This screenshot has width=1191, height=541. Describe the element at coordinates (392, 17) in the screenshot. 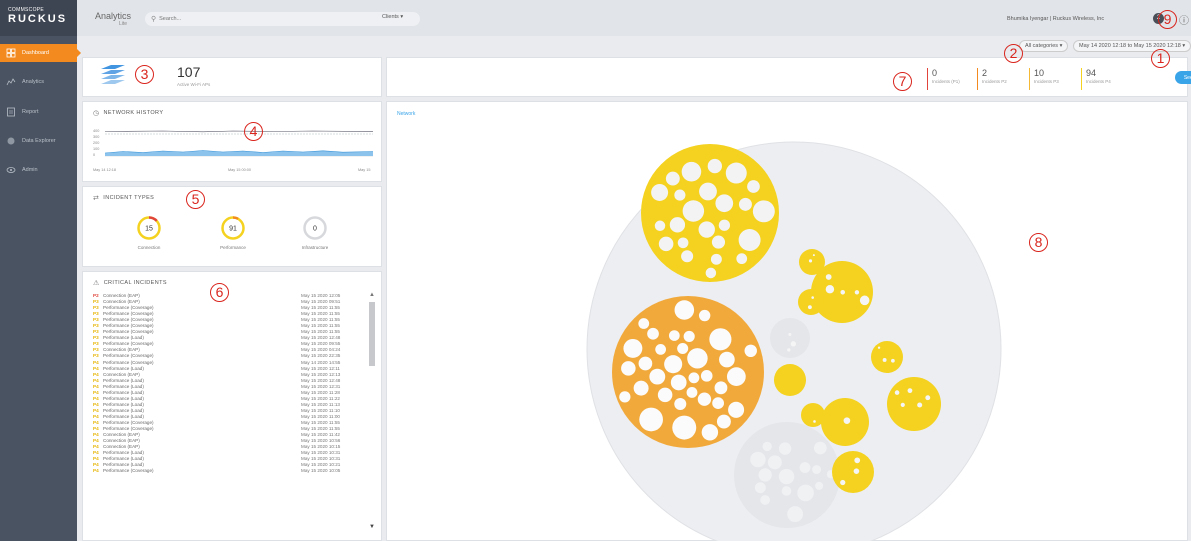

I see `clients-dropdown: Clients ▾` at that location.